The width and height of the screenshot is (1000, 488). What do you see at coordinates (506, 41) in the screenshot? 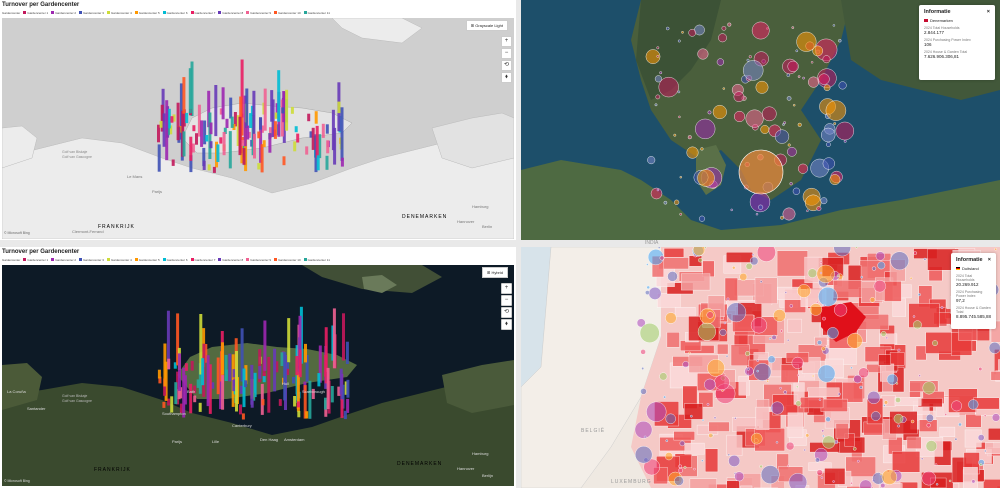
I see `zoom-in-button: +` at bounding box center [506, 41].